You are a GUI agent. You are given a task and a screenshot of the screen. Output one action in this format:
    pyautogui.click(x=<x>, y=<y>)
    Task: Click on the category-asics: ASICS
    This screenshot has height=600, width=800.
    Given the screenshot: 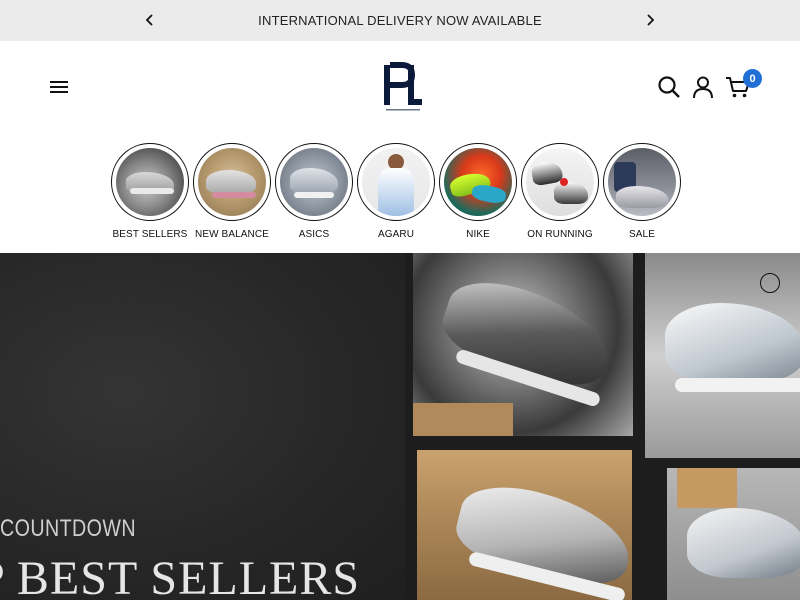 What is the action you would take?
    pyautogui.click(x=314, y=191)
    